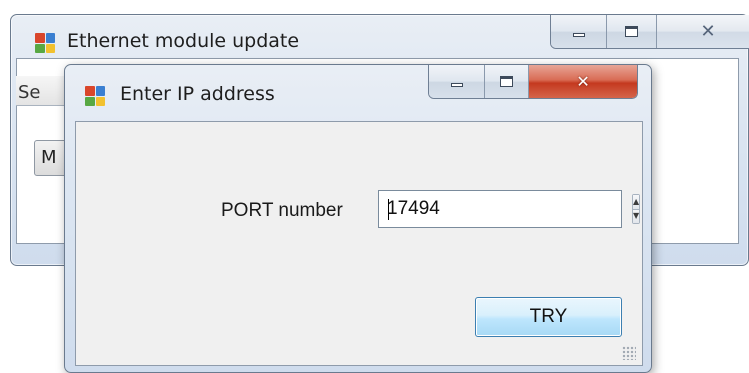 The height and width of the screenshot is (373, 749). I want to click on main-window-caption-buttons: ✕, so click(649, 32).